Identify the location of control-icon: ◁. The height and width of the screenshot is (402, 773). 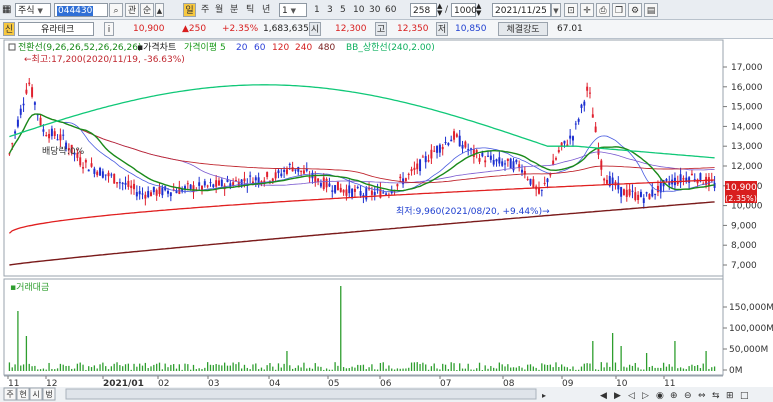
(631, 396).